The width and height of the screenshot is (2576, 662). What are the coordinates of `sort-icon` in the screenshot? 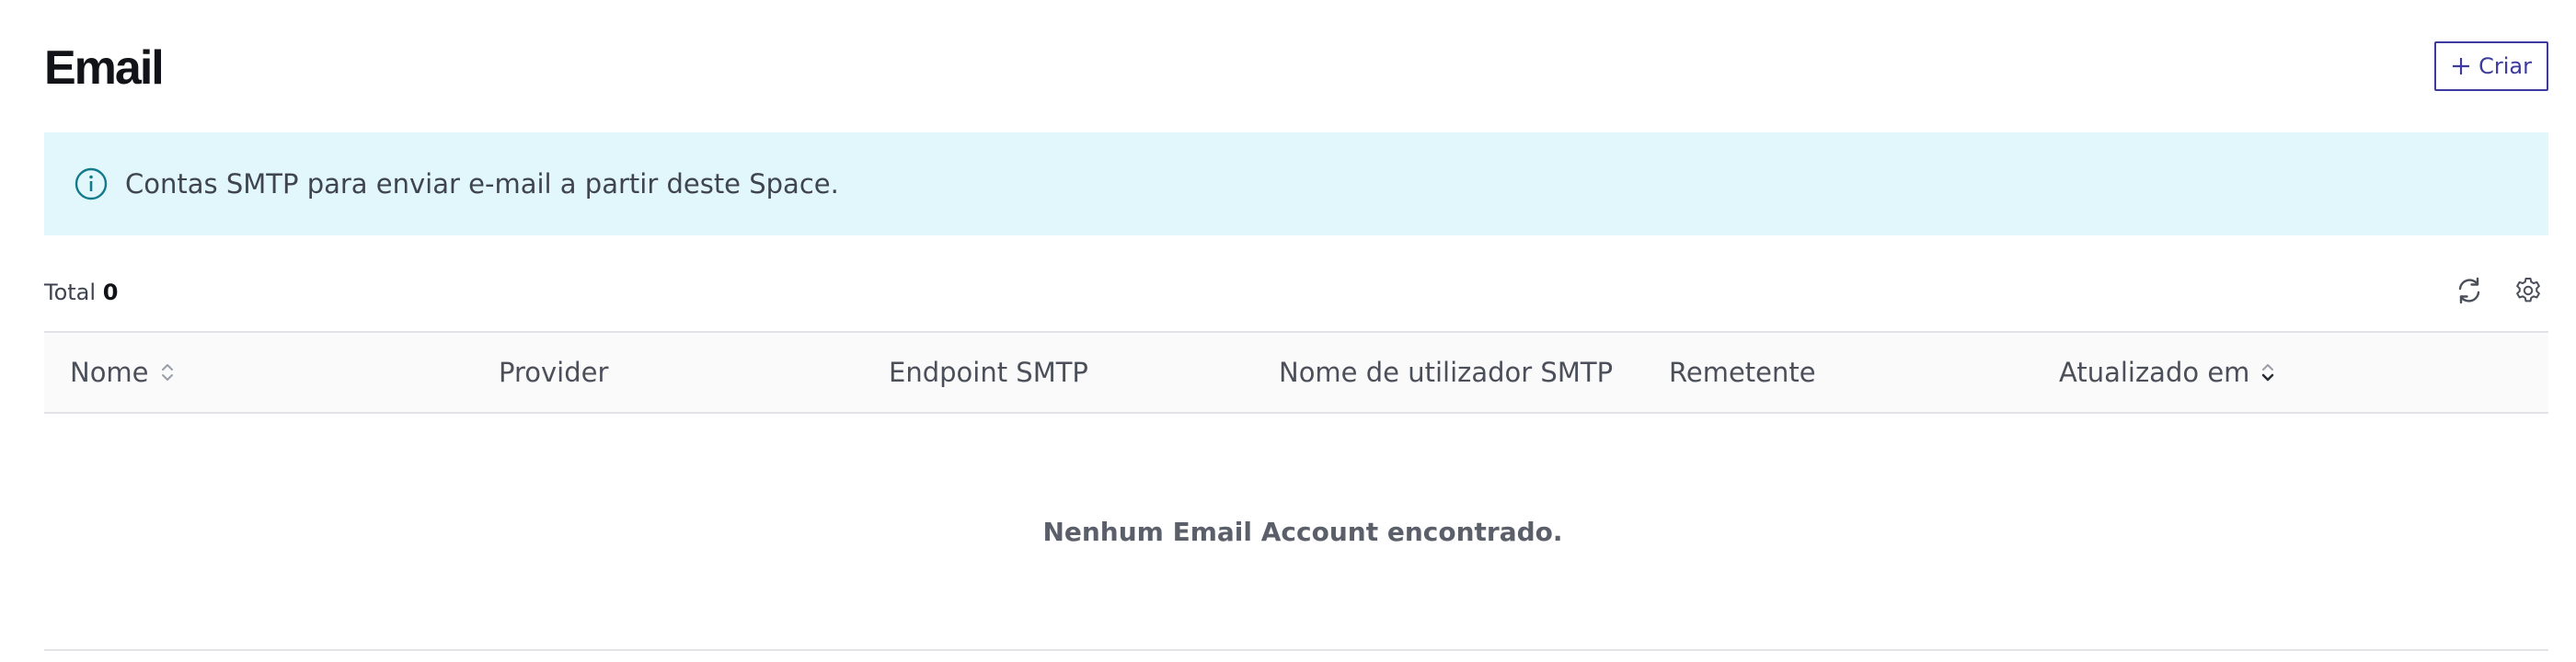 It's located at (167, 372).